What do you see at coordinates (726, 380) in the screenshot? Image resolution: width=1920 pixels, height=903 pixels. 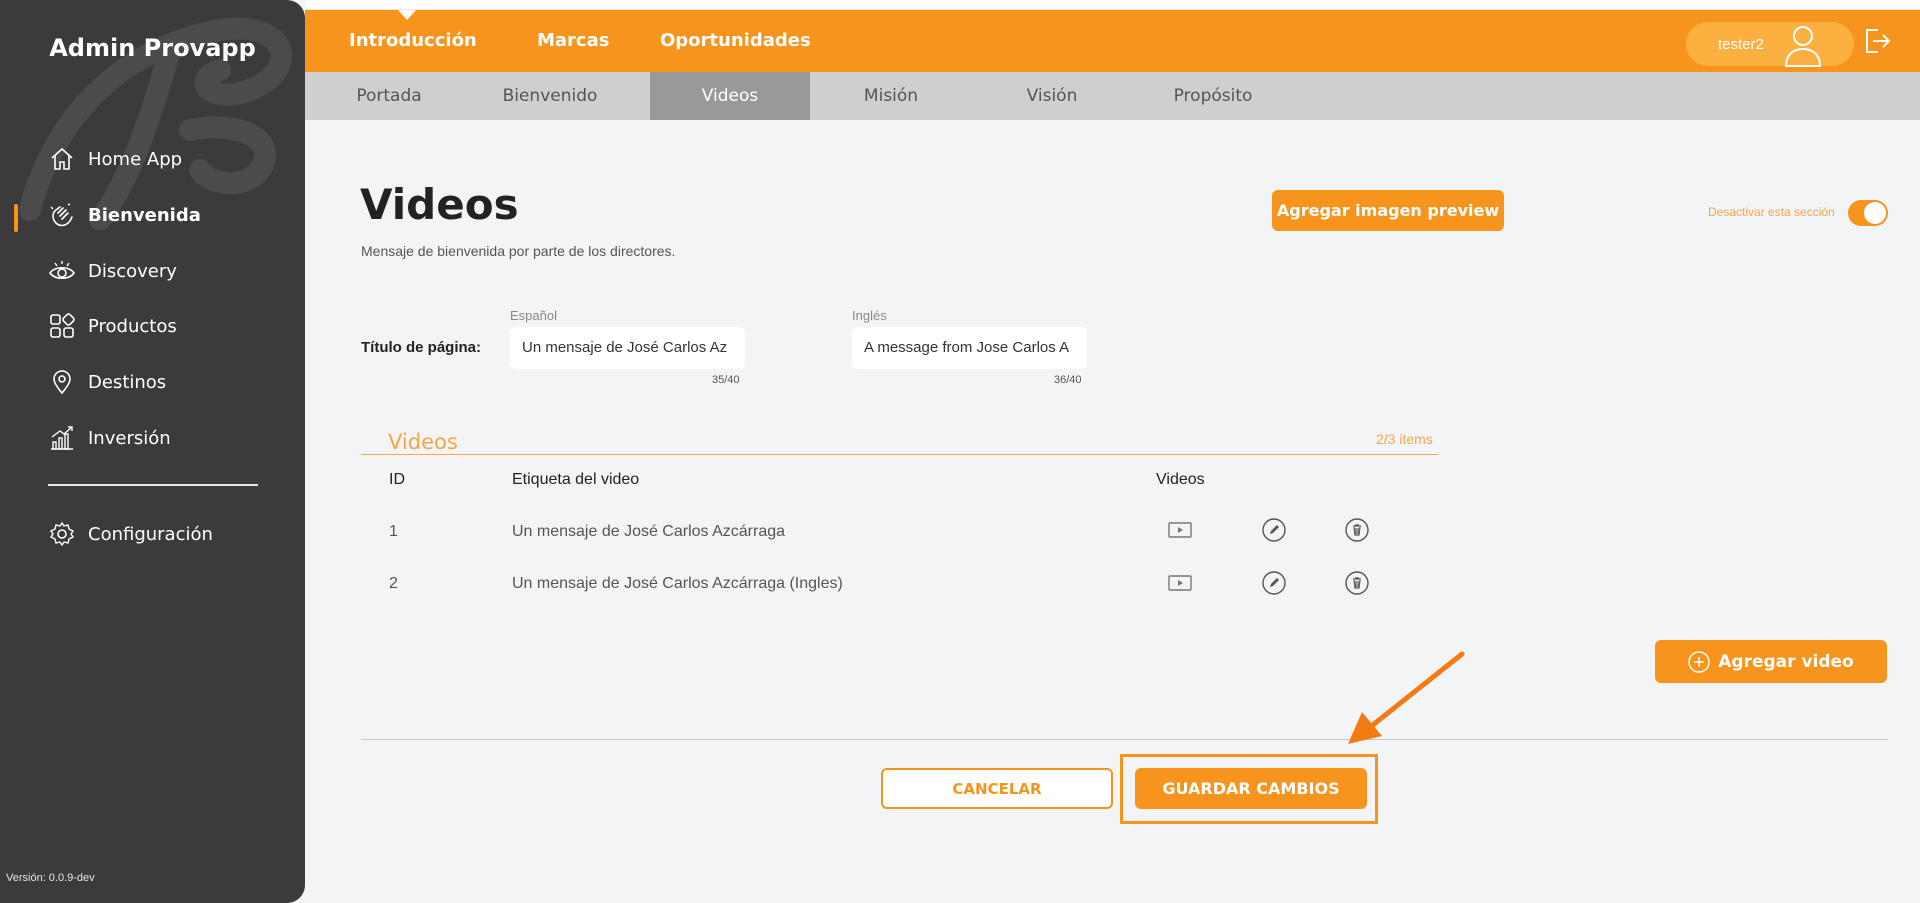 I see `char-counter-es: 35/40` at bounding box center [726, 380].